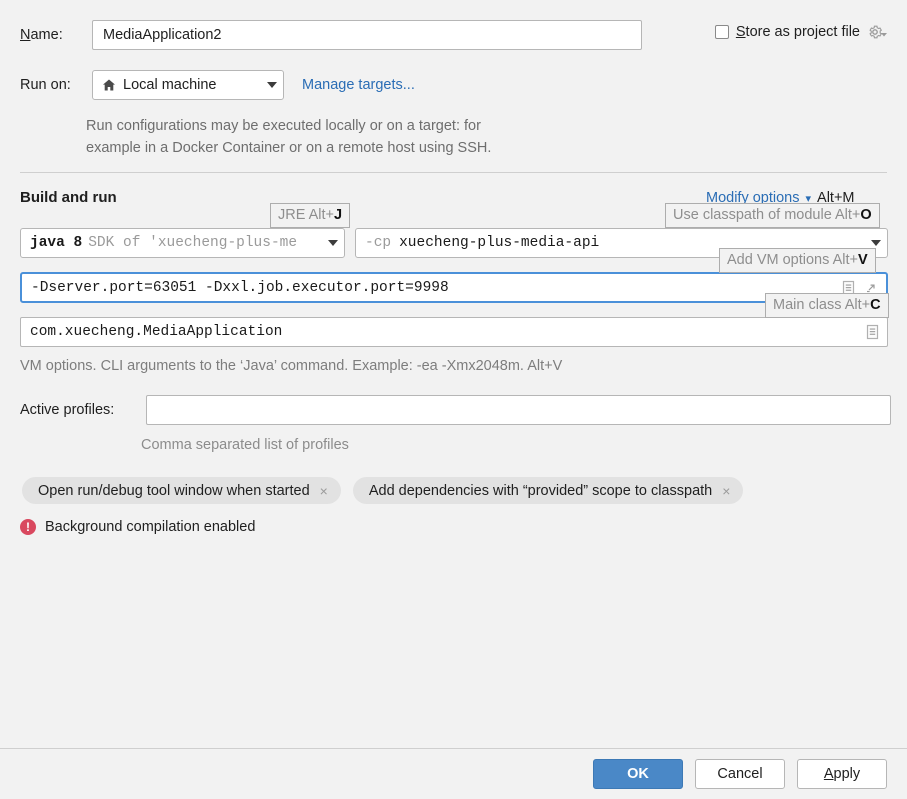 This screenshot has width=907, height=799. I want to click on name-label: Name:, so click(41, 35).